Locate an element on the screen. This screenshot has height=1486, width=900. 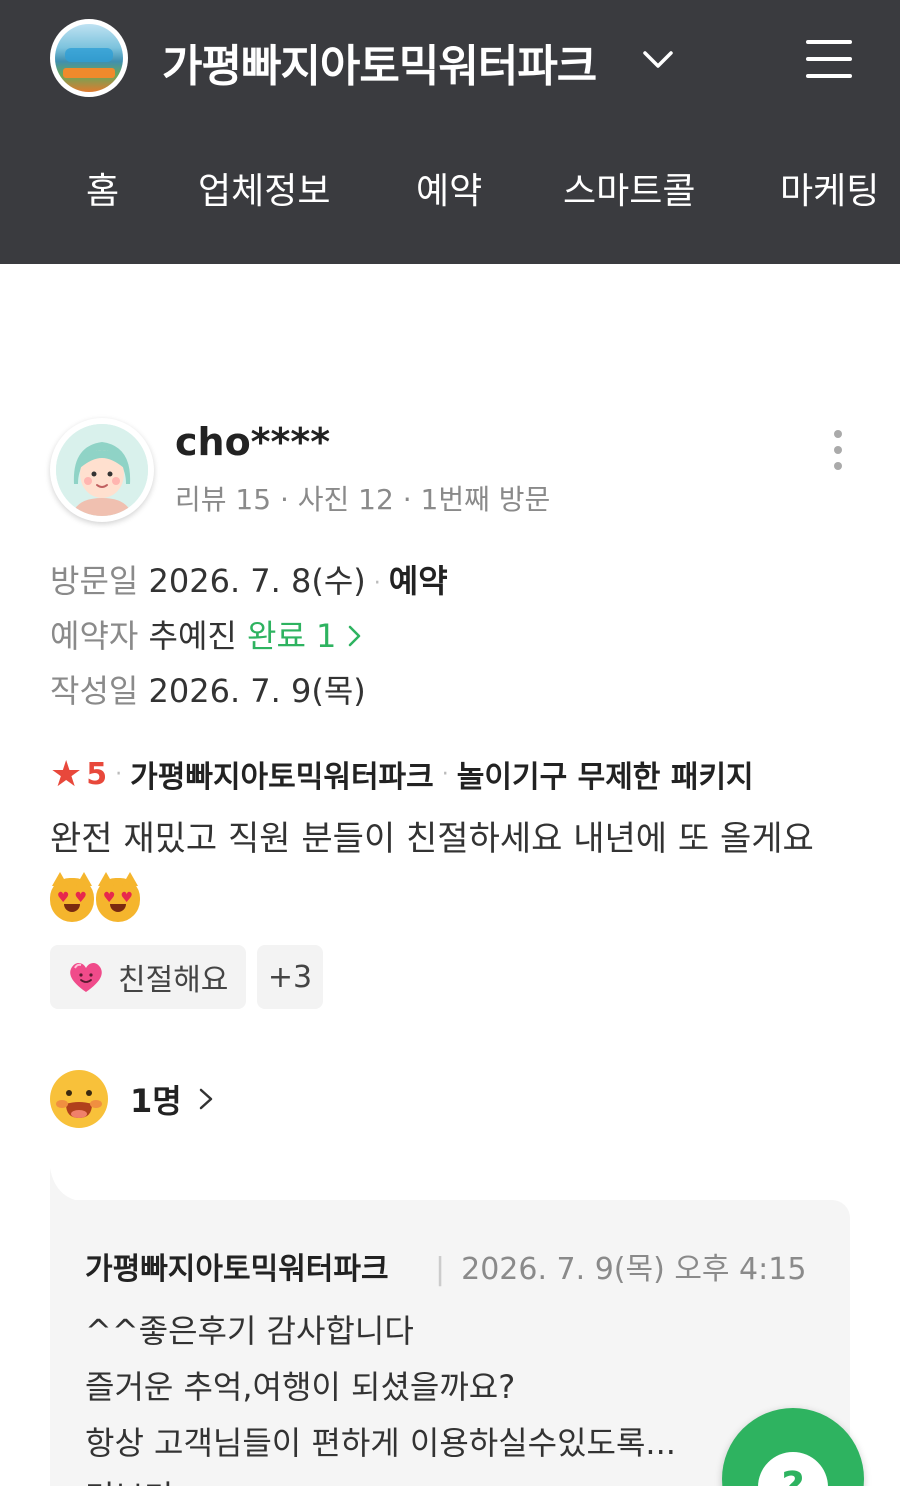
booker-row: 예약자 추예진 완료 1 is located at coordinates (206, 634).